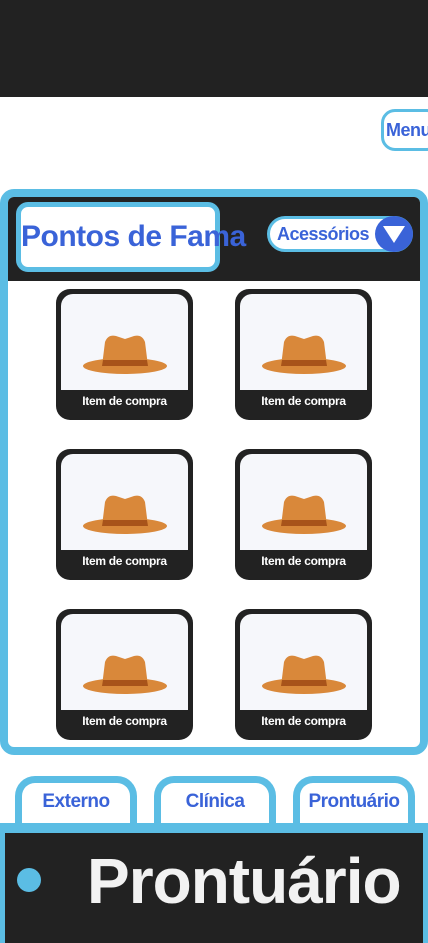 The width and height of the screenshot is (428, 943). Describe the element at coordinates (394, 234) in the screenshot. I see `chevron-down-icon` at that location.